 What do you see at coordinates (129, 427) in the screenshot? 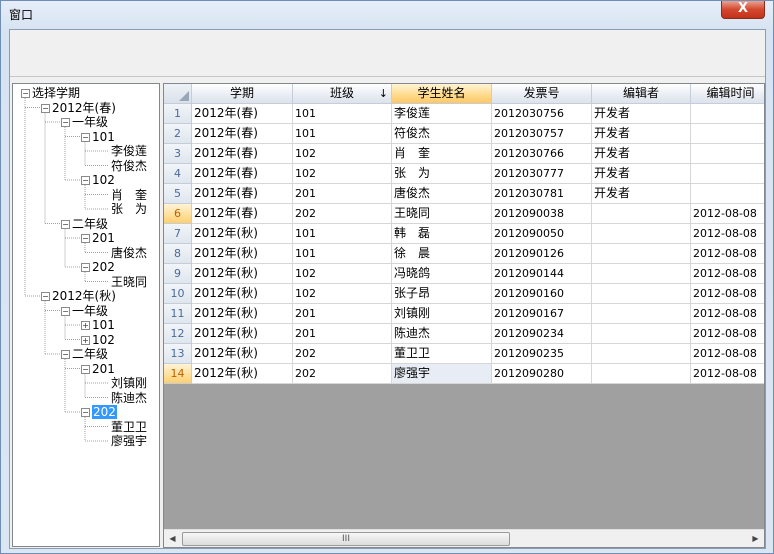
I see `tree-leaf-student: 董卫卫` at bounding box center [129, 427].